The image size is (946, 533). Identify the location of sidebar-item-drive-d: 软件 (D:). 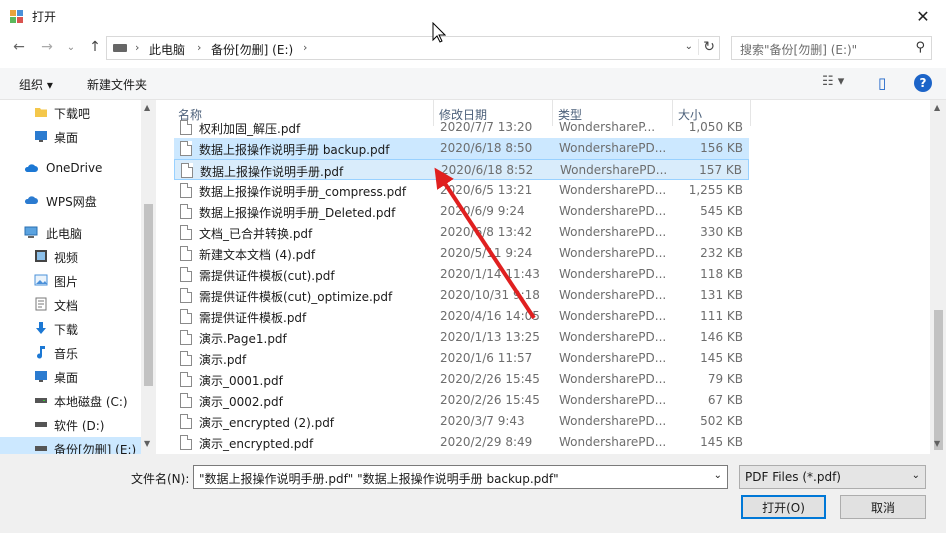
(70, 424).